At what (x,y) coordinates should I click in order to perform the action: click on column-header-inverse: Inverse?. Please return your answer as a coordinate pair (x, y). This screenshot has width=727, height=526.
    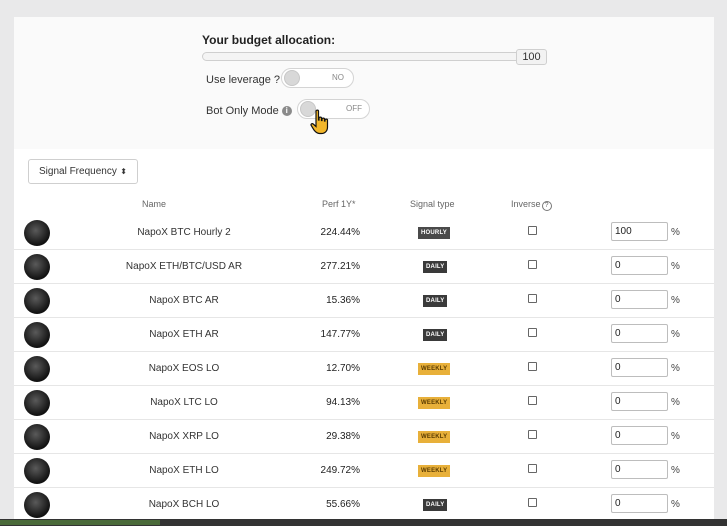
    Looking at the image, I should click on (531, 205).